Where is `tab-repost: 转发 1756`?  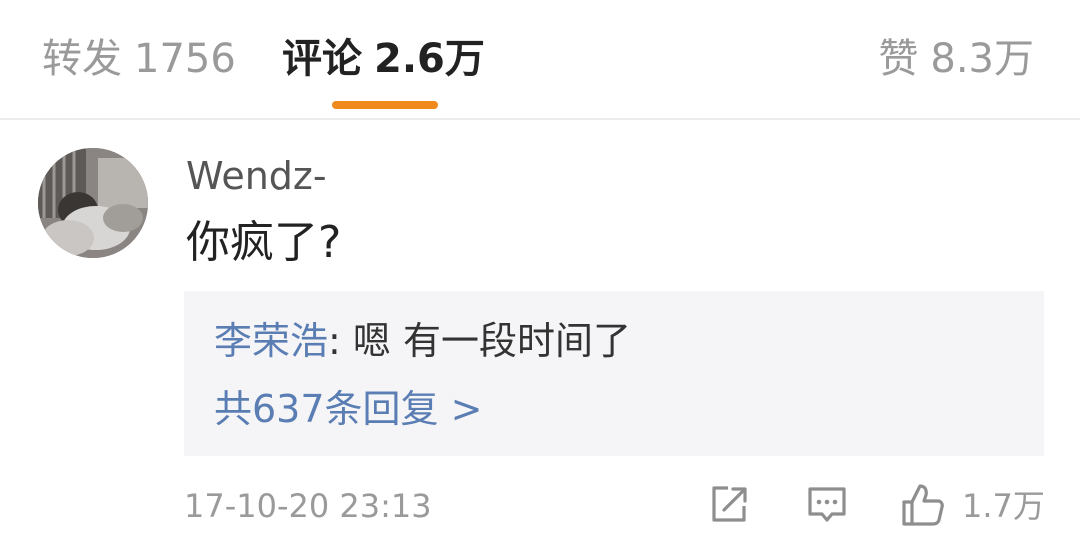
tab-repost: 转发 1756 is located at coordinates (139, 59).